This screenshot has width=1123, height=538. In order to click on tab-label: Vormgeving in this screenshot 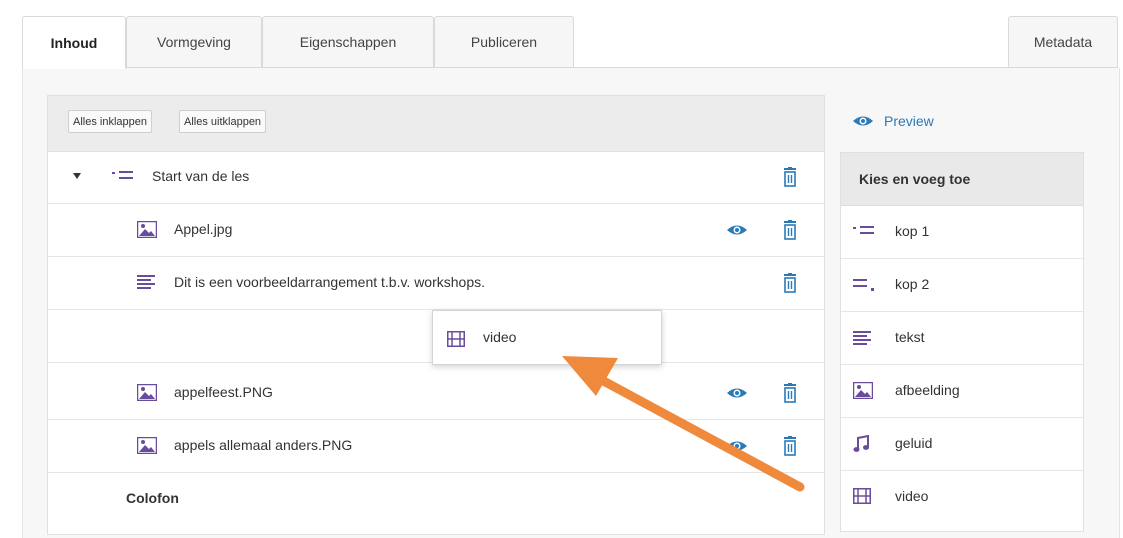, I will do `click(194, 42)`.